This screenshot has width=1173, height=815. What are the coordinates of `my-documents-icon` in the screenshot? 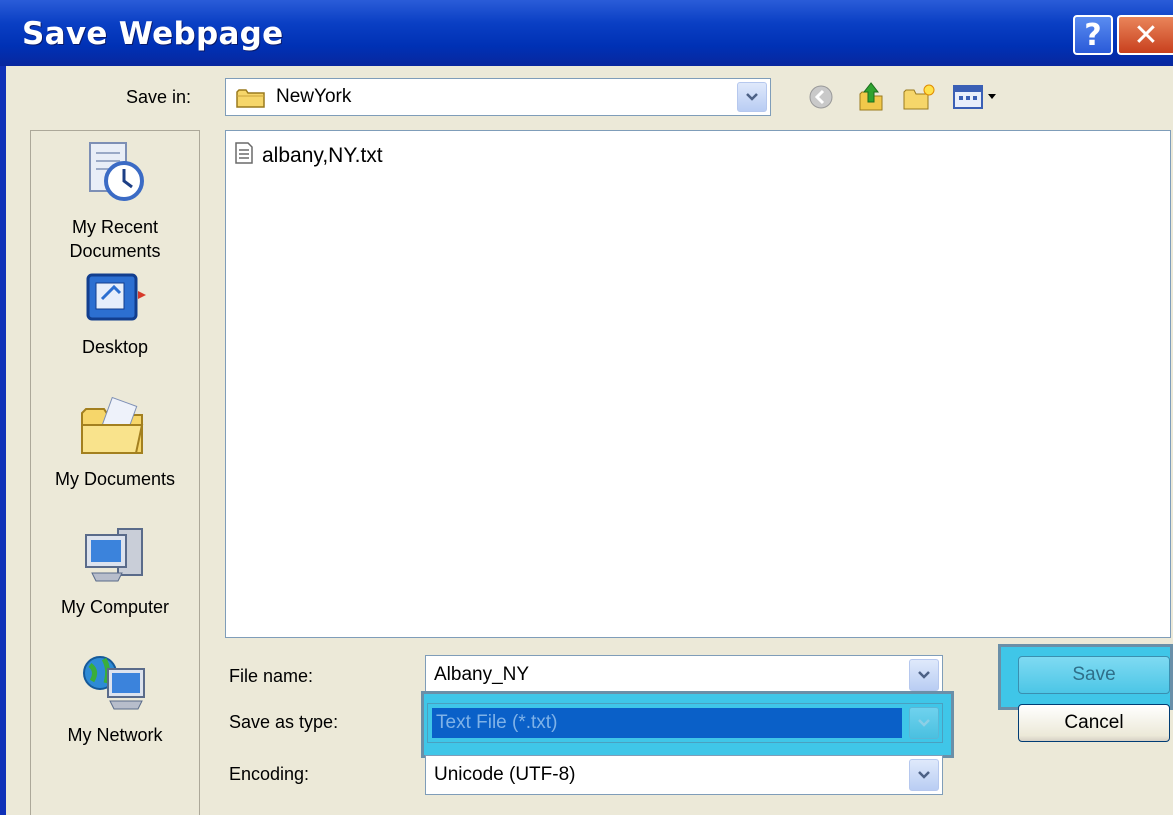 It's located at (115, 429).